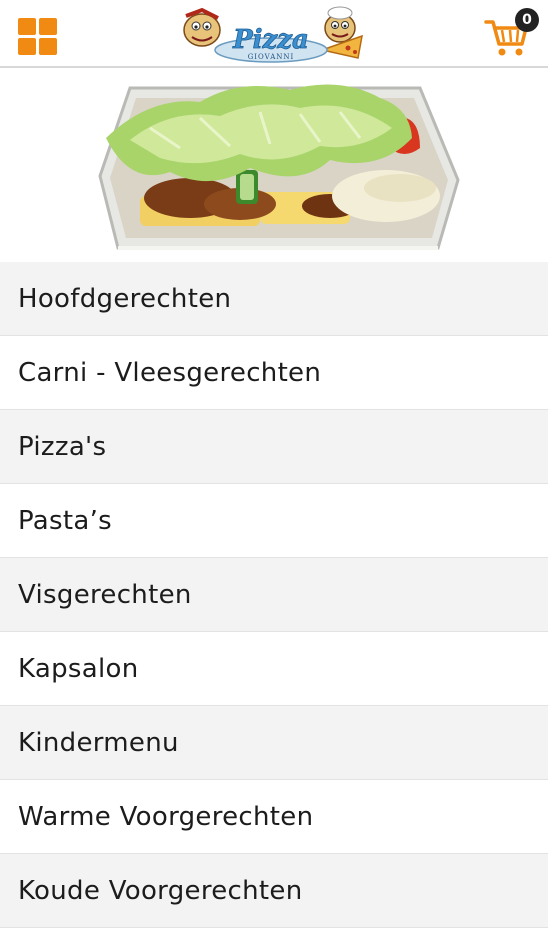 The image size is (548, 928). What do you see at coordinates (38, 37) in the screenshot?
I see `grid-menu-icon` at bounding box center [38, 37].